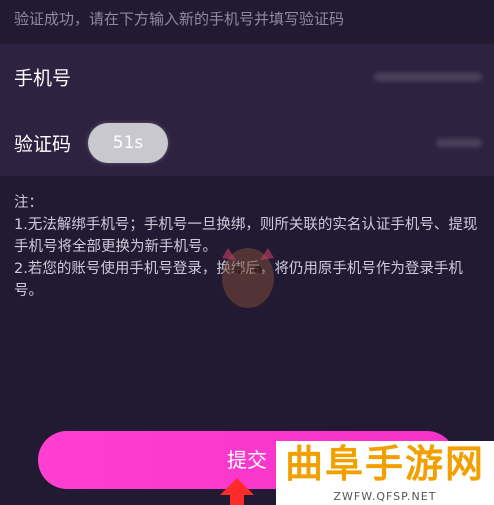 Image resolution: width=494 pixels, height=505 pixels. What do you see at coordinates (248, 278) in the screenshot?
I see `mascot-watermark-icon` at bounding box center [248, 278].